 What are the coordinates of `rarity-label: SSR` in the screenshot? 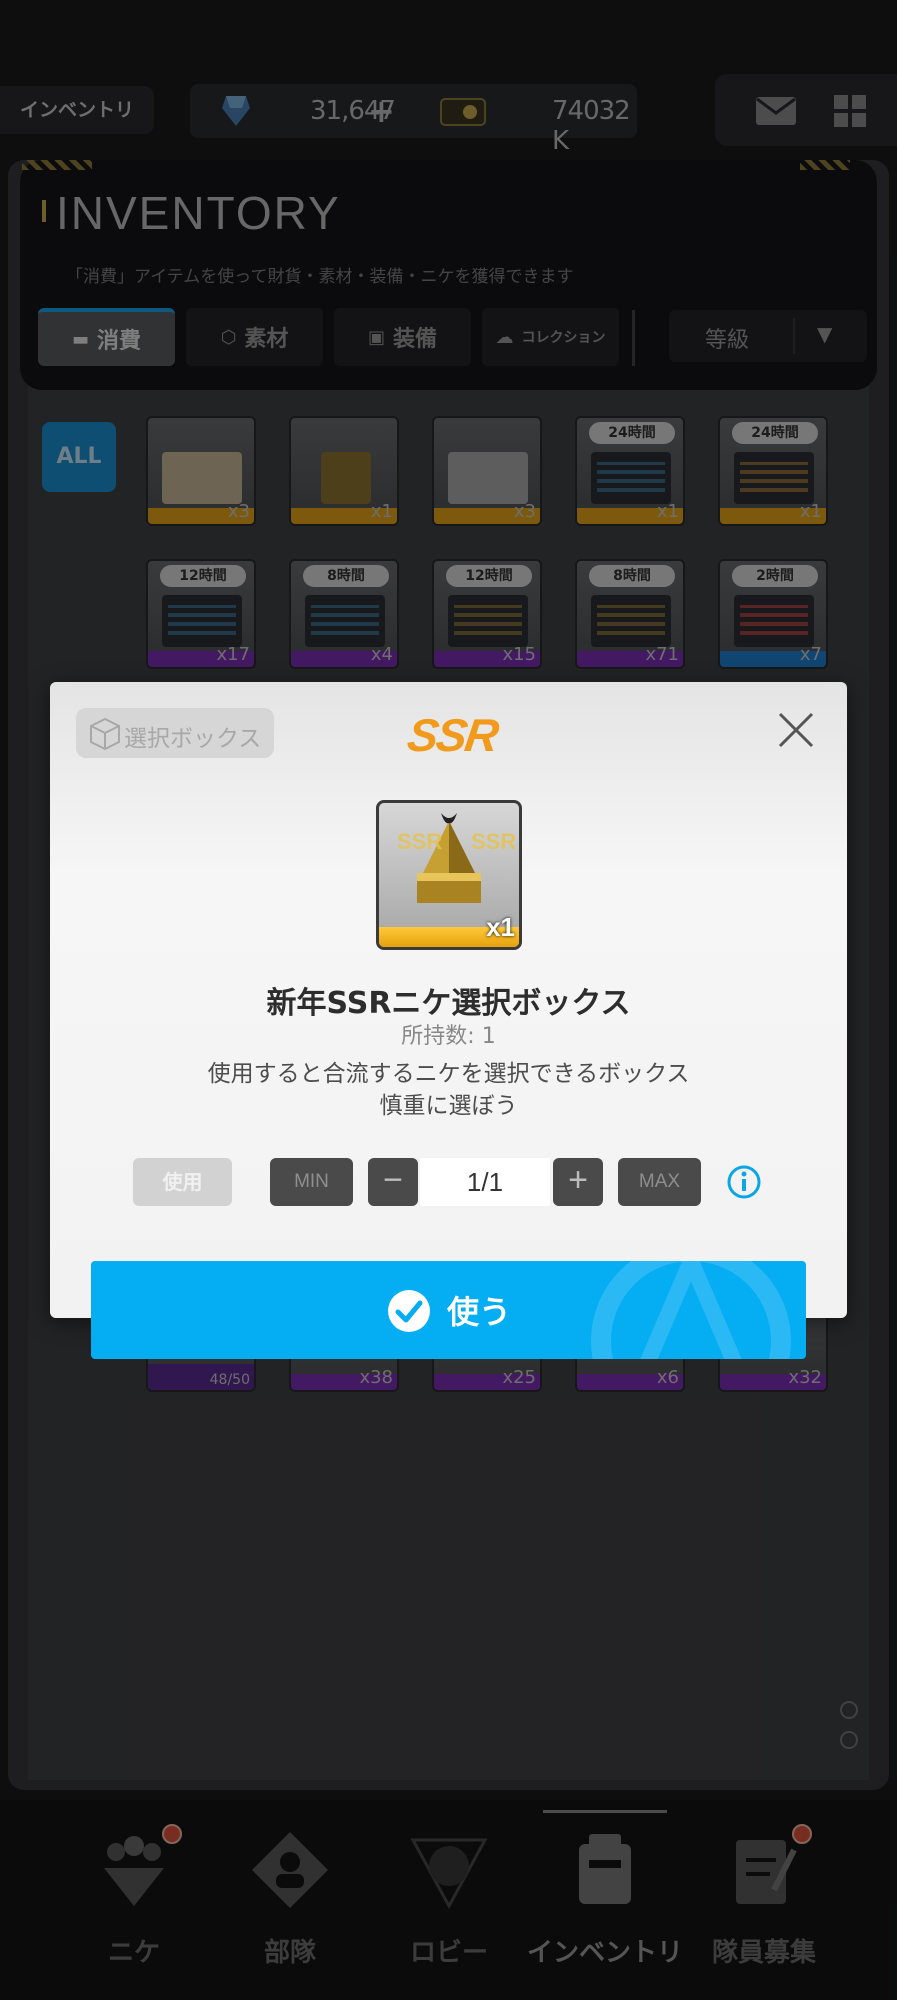 It's located at (452, 735).